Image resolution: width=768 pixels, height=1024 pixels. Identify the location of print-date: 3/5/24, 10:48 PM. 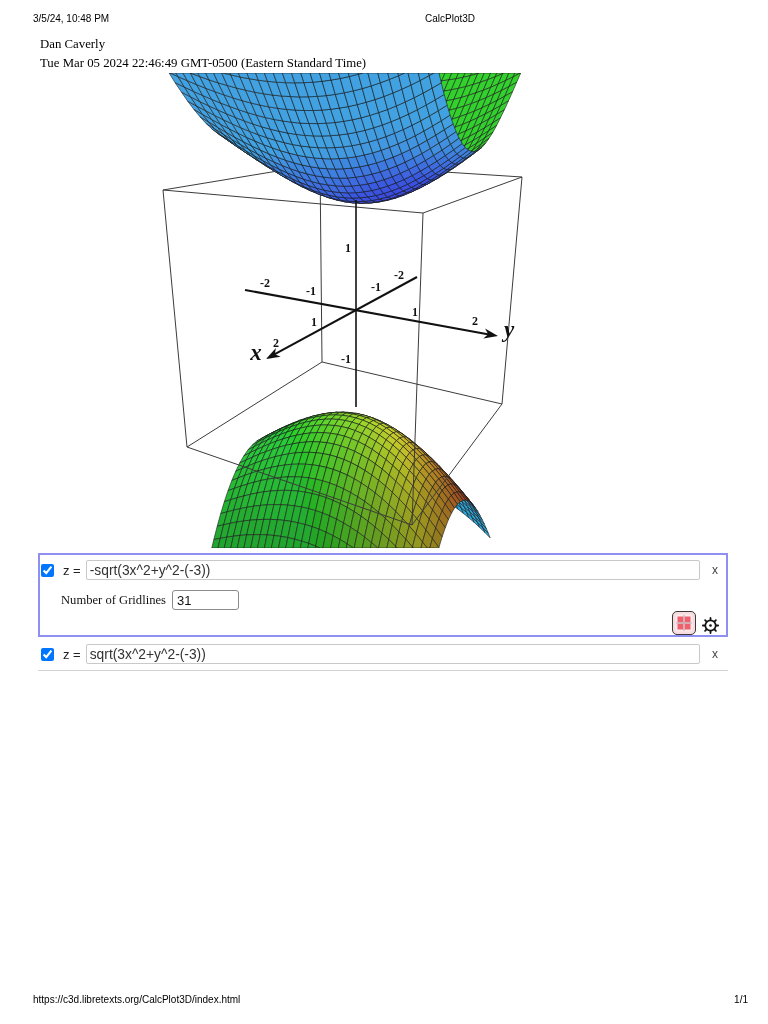
(71, 19).